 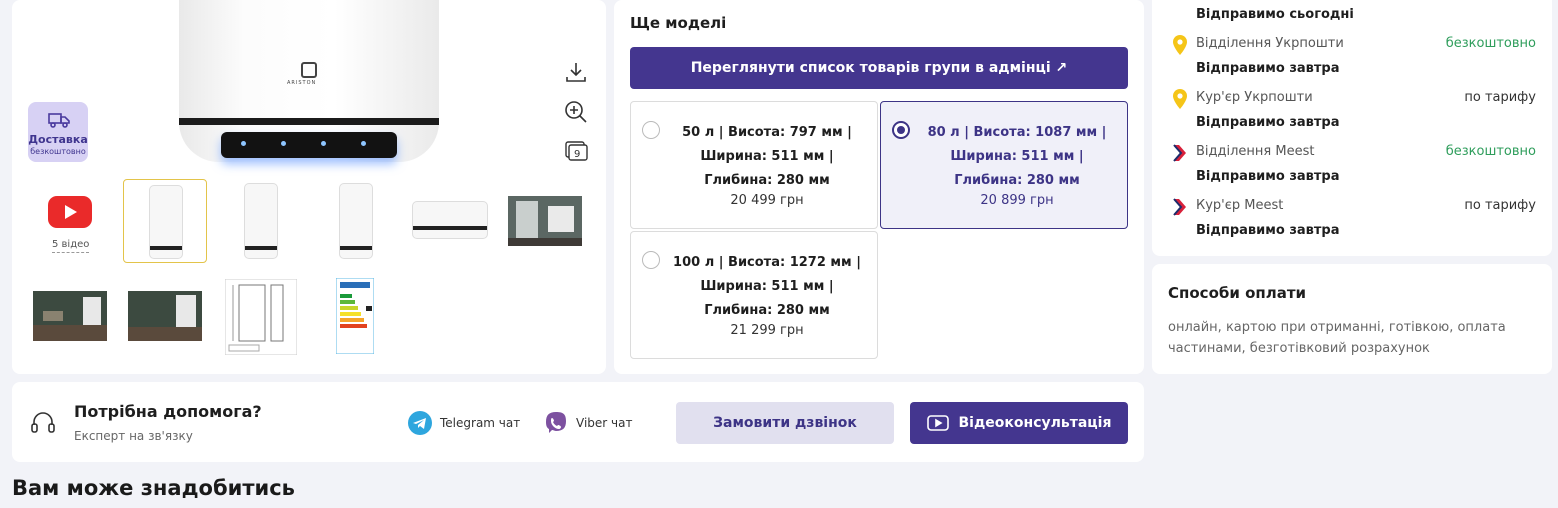 I want to click on telegram-chat-link: Telegram чат, so click(x=464, y=423).